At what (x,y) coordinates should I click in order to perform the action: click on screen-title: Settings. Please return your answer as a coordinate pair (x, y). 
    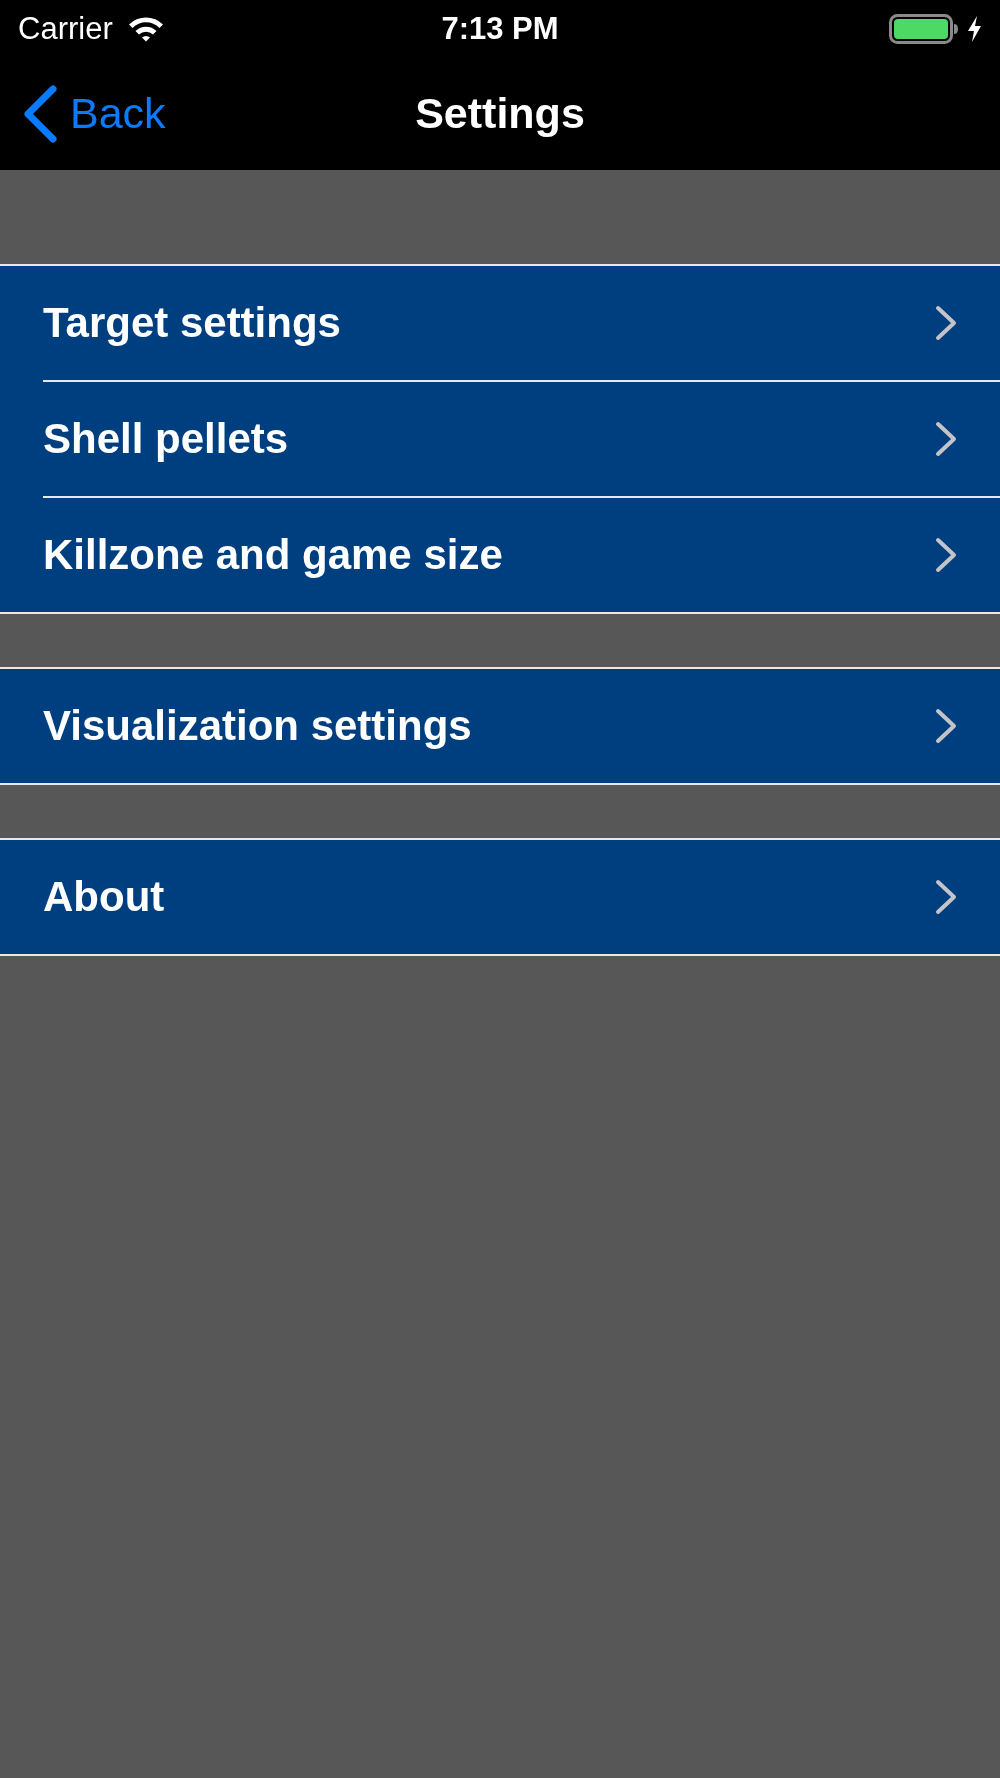
    Looking at the image, I should click on (500, 113).